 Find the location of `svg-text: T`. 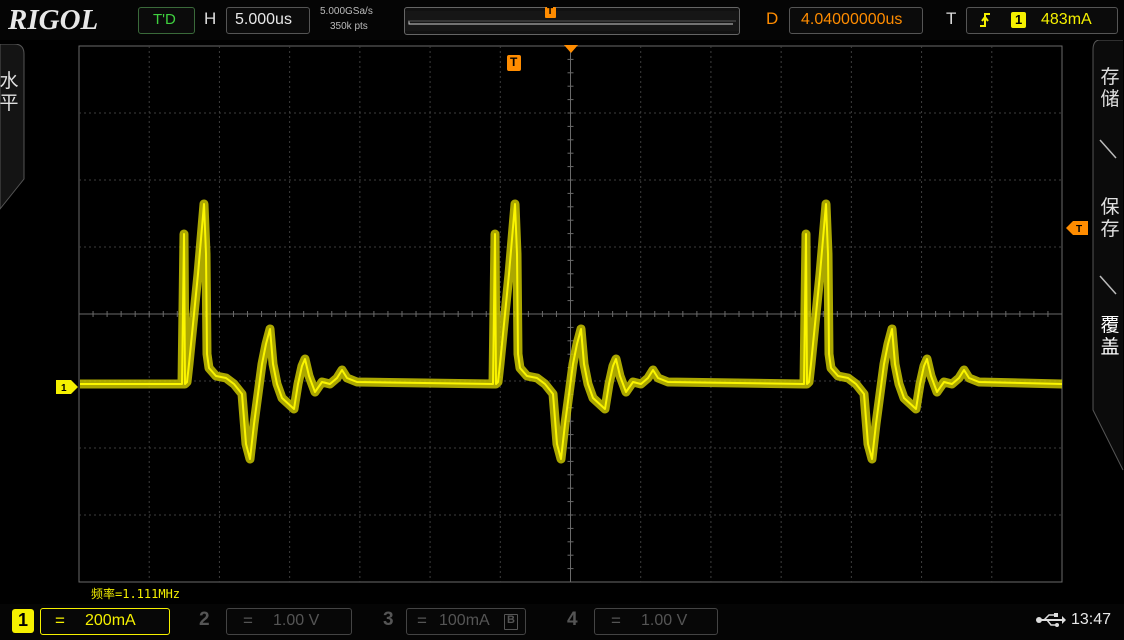

svg-text: T is located at coordinates (1079, 229).